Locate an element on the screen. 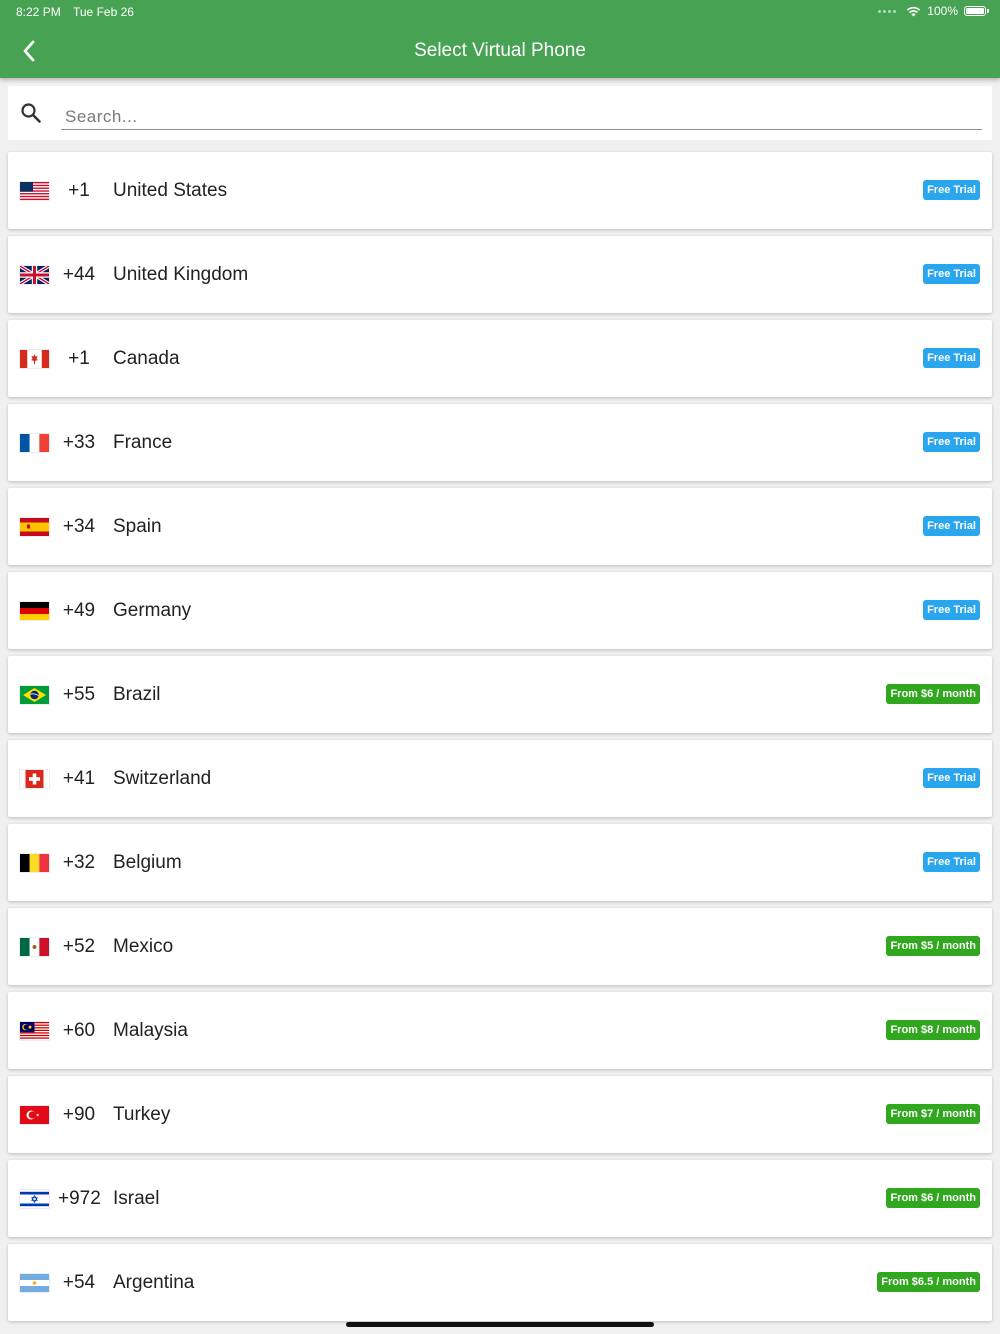 The image size is (1000, 1334). country-row: +33 France Free Trial is located at coordinates (500, 442).